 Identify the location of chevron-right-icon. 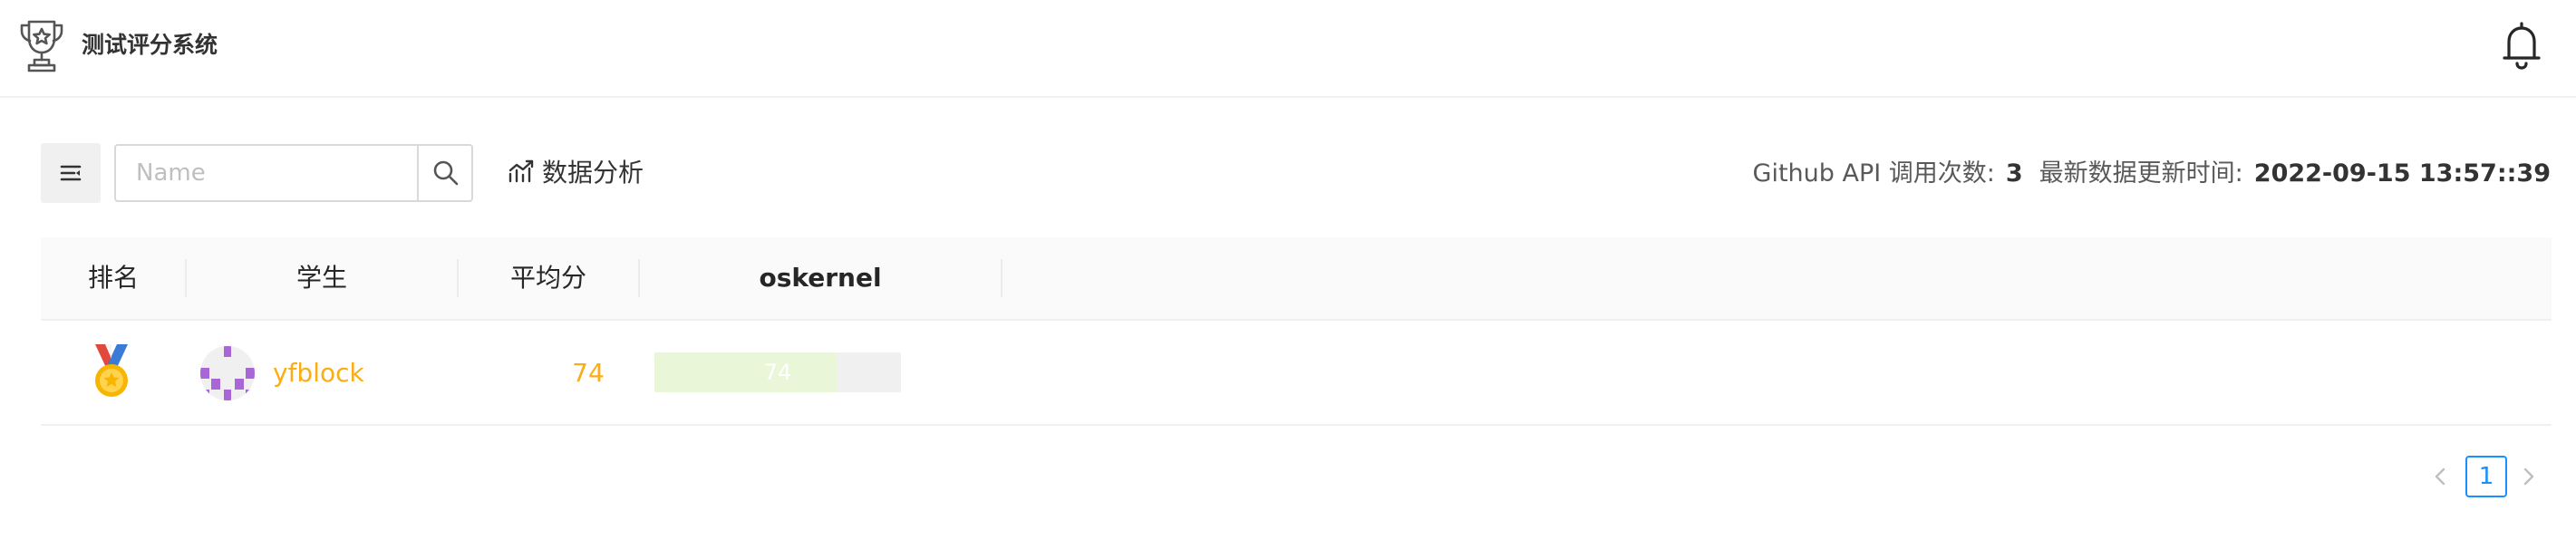
(2528, 476).